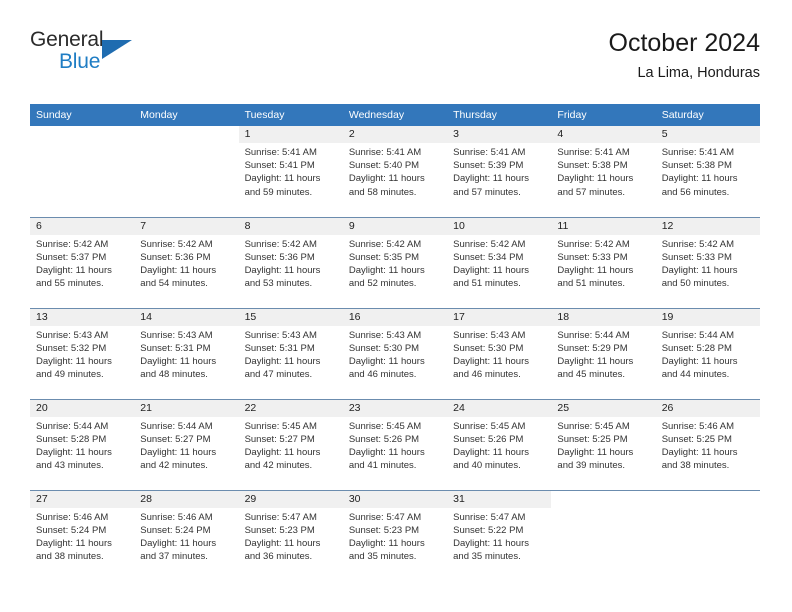 This screenshot has width=792, height=612. What do you see at coordinates (82, 499) in the screenshot?
I see `day-number: 27` at bounding box center [82, 499].